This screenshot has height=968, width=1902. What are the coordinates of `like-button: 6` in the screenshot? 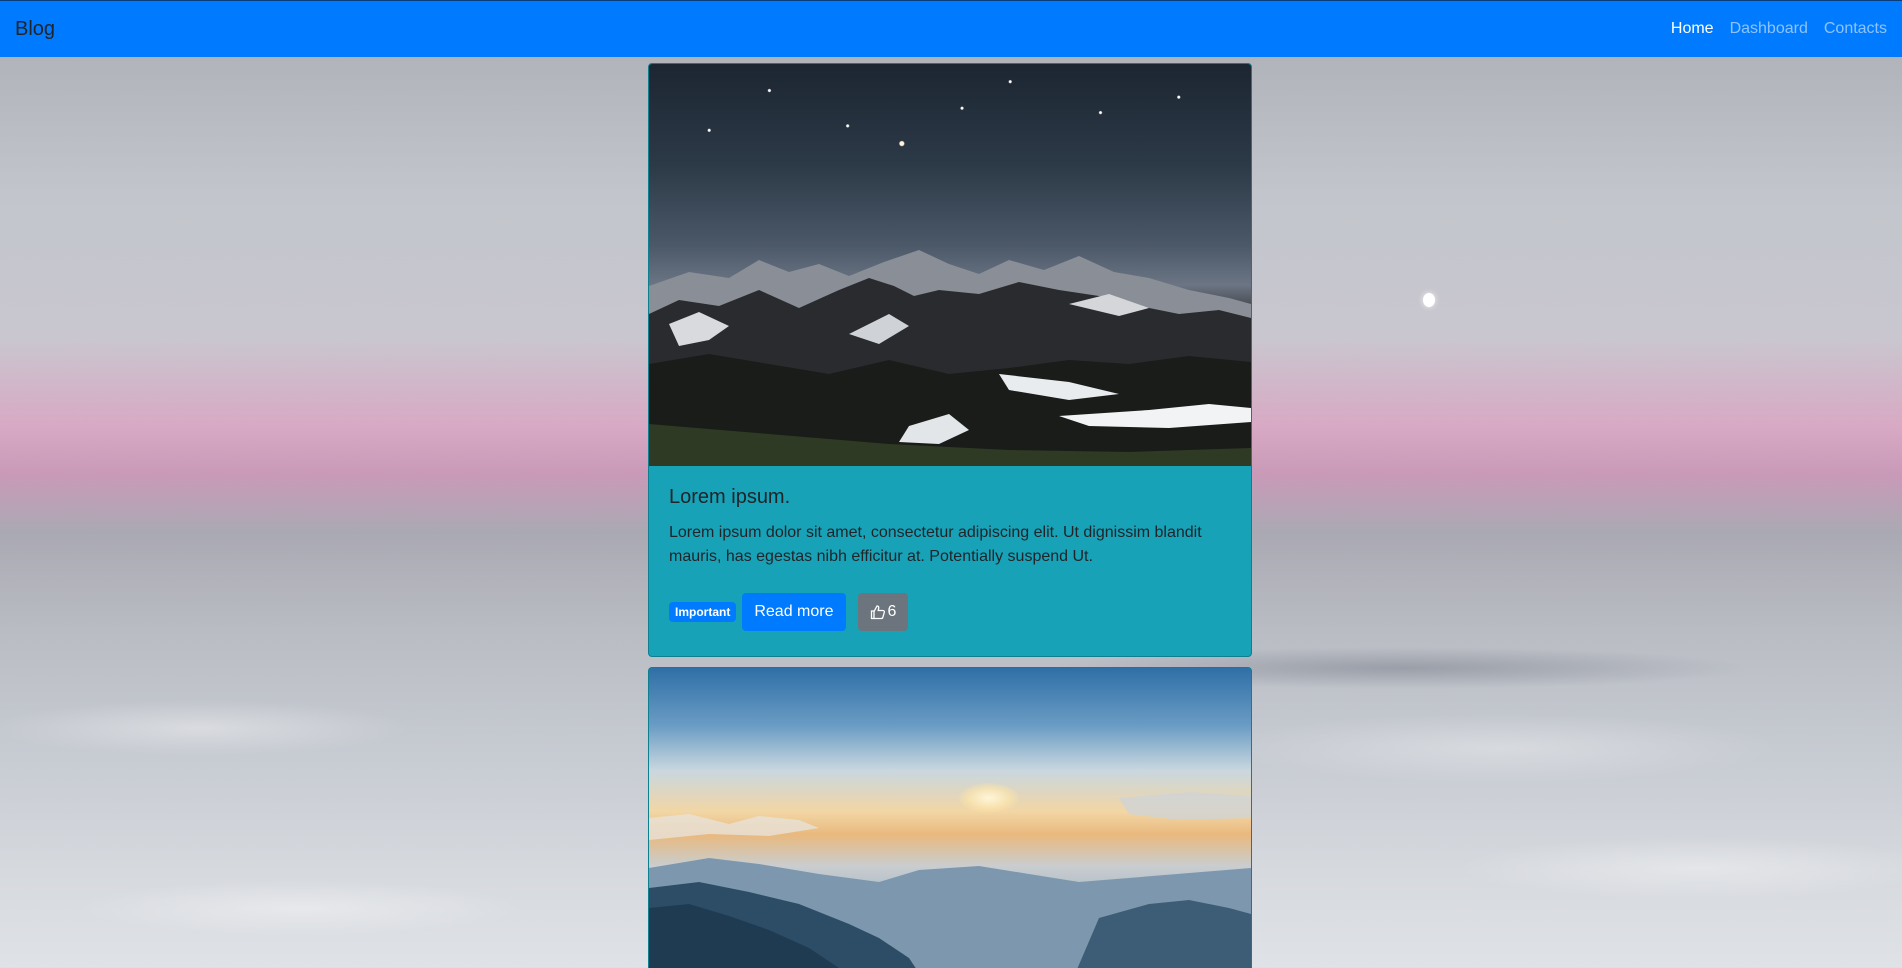 It's located at (883, 612).